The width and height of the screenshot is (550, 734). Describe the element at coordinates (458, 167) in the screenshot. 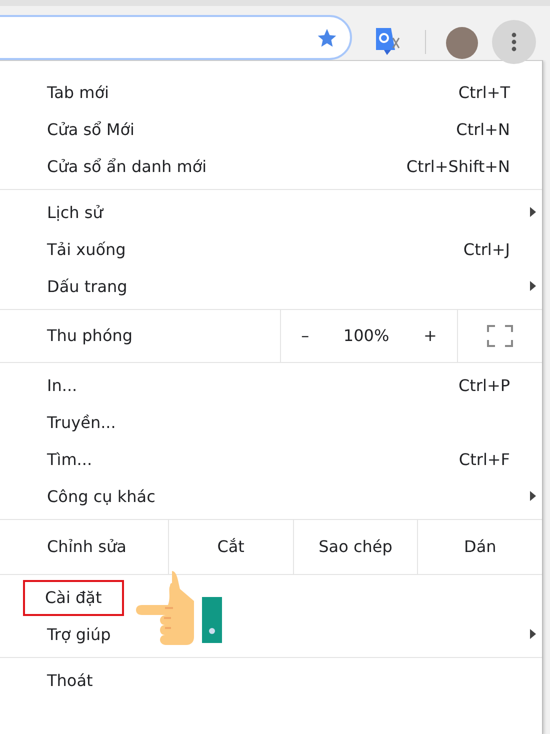

I see `shortcut-label: Ctrl+Shift+N` at that location.